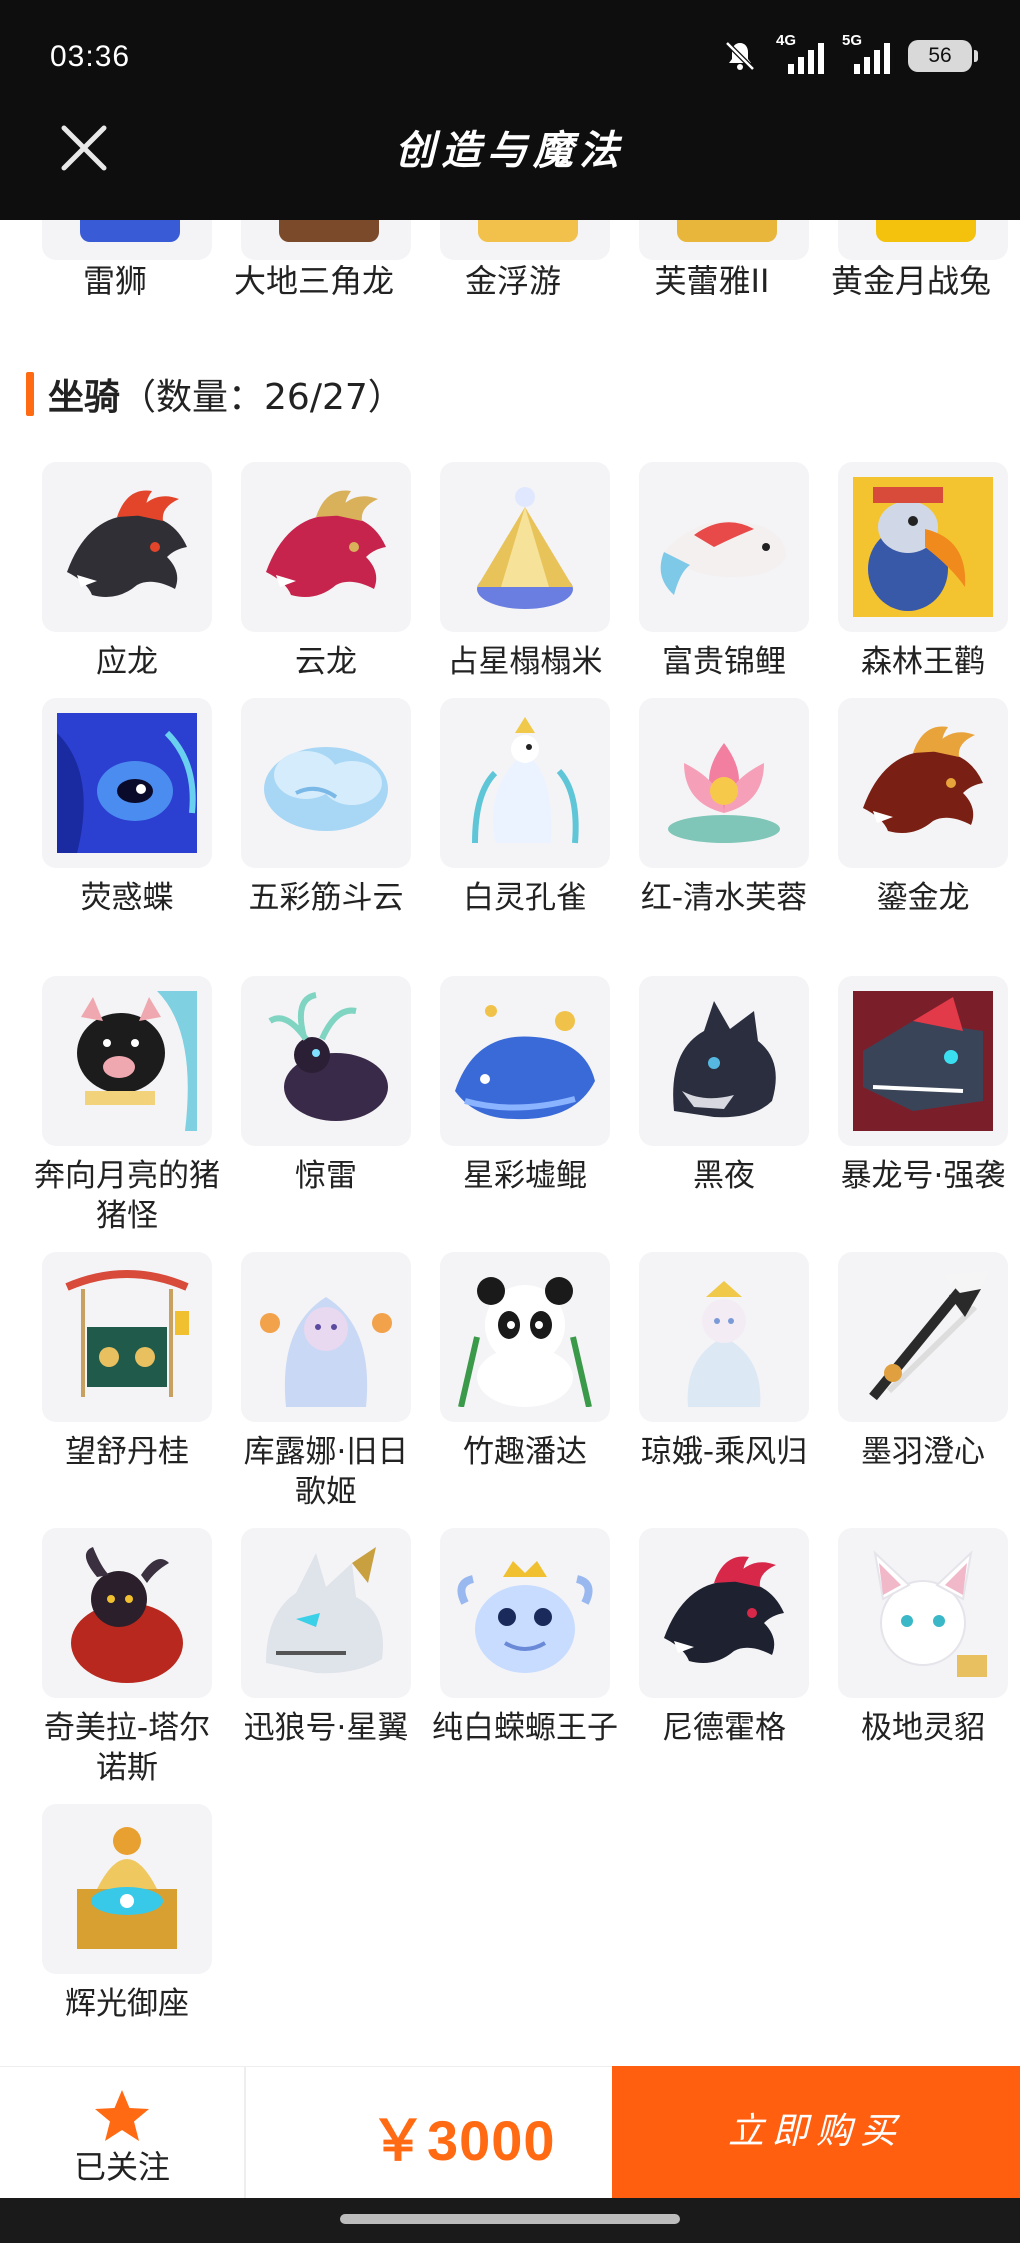 This screenshot has width=1020, height=2243. What do you see at coordinates (328, 1056) in the screenshot?
I see `stag-icon` at bounding box center [328, 1056].